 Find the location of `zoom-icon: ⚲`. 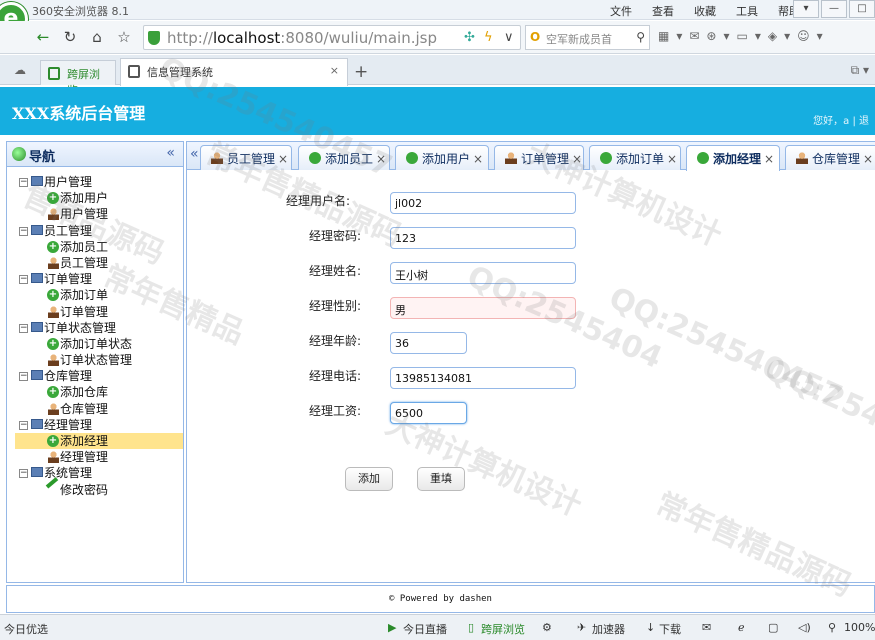

zoom-icon: ⚲ is located at coordinates (832, 627).